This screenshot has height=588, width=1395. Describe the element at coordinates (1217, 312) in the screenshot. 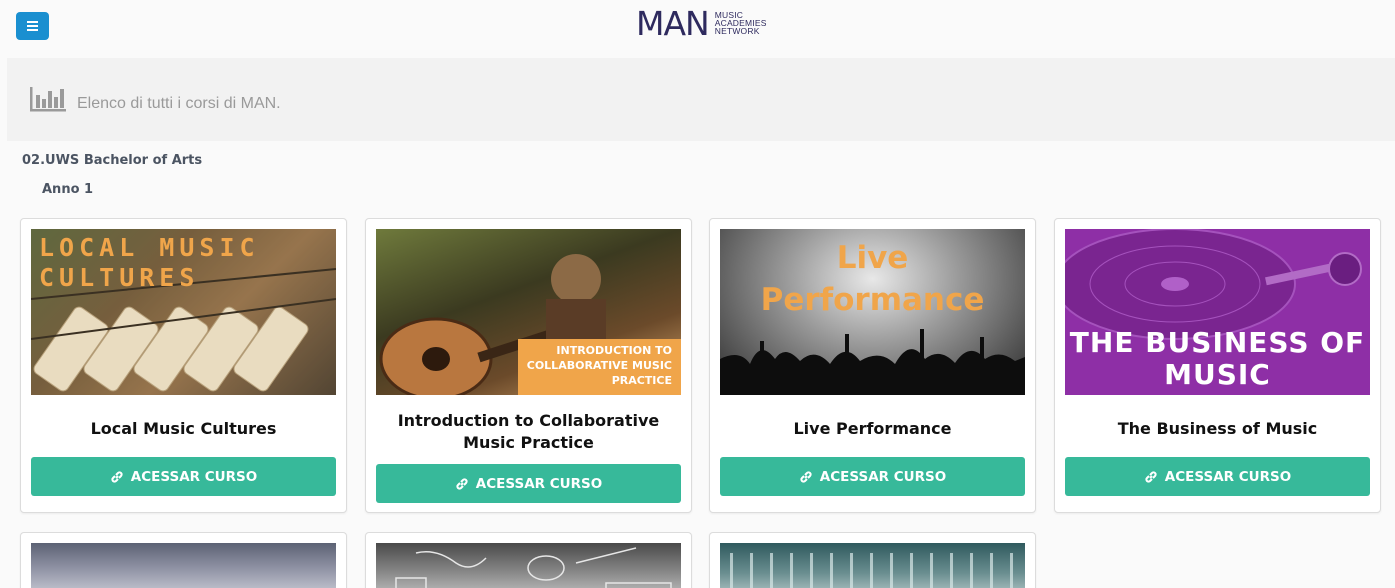

I see `course-image: THE BUSINESS OF MUSIC` at that location.